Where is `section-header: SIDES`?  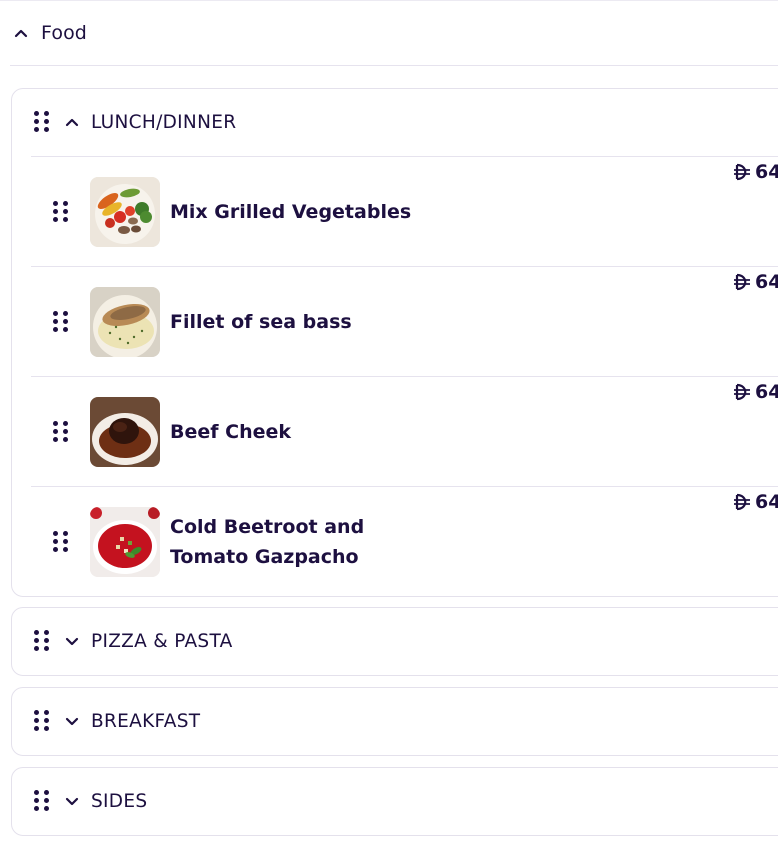
section-header: SIDES is located at coordinates (395, 802).